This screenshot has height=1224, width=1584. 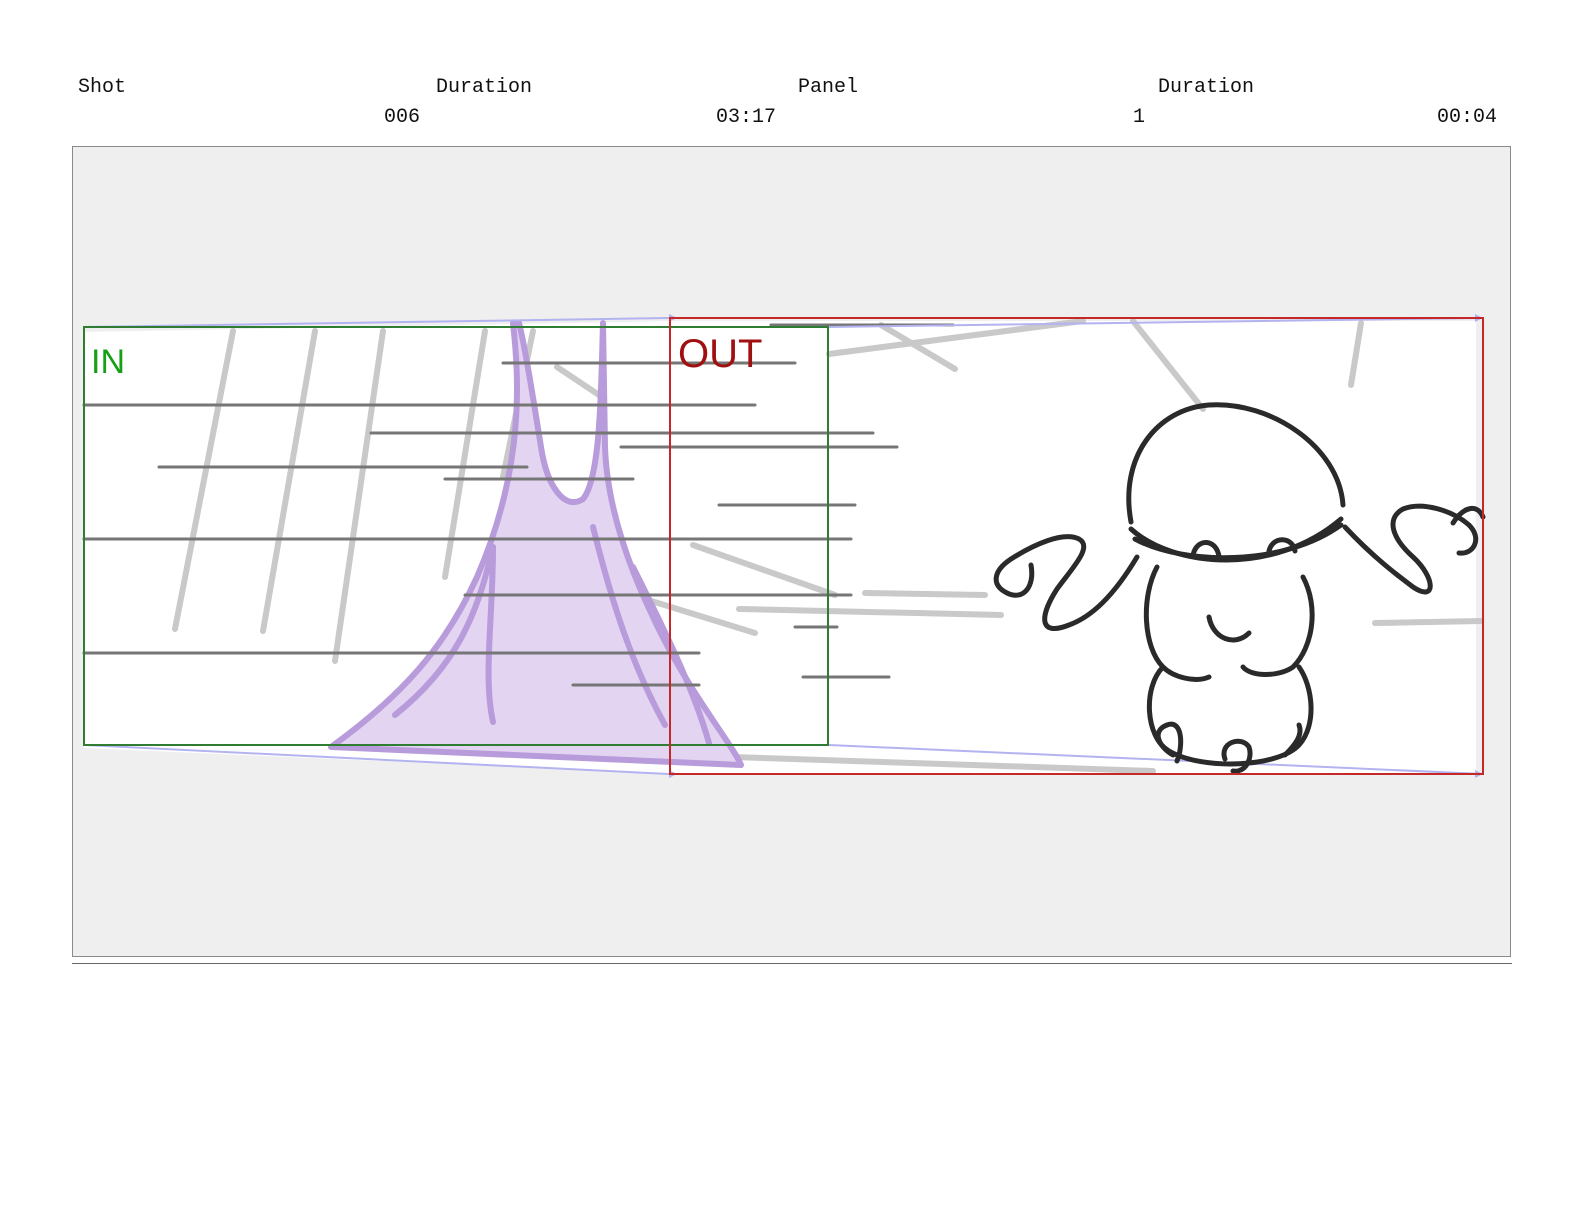 I want to click on shot-duration-value: 03:17, so click(x=746, y=117).